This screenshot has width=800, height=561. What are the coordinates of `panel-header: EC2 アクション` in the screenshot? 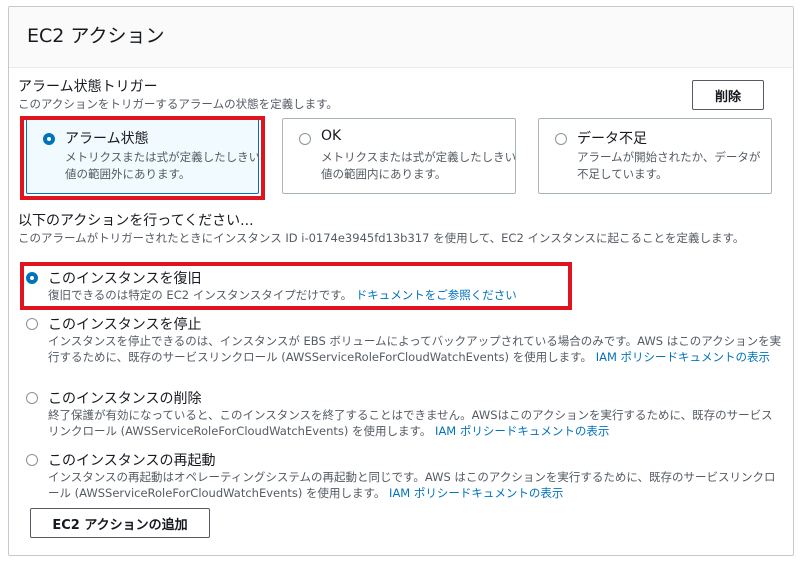 It's located at (401, 37).